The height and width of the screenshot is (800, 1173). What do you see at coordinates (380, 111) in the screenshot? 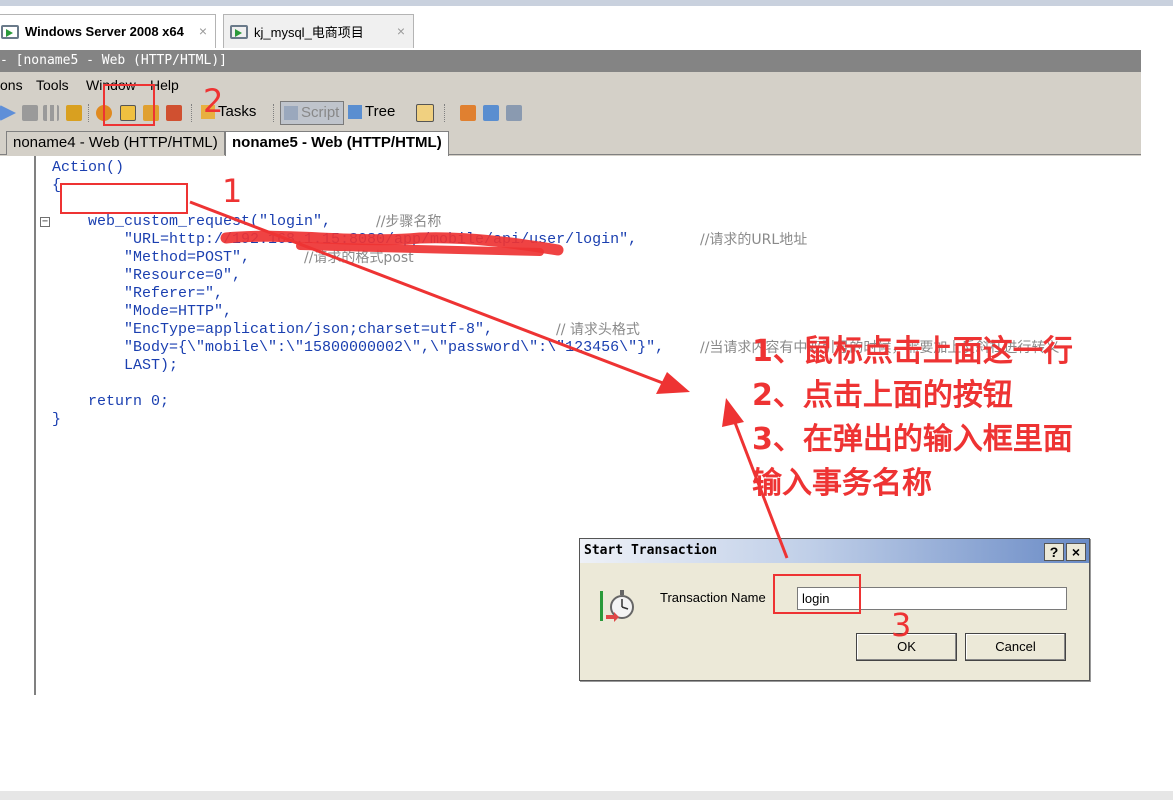
I see `tree-label: Tree` at bounding box center [380, 111].